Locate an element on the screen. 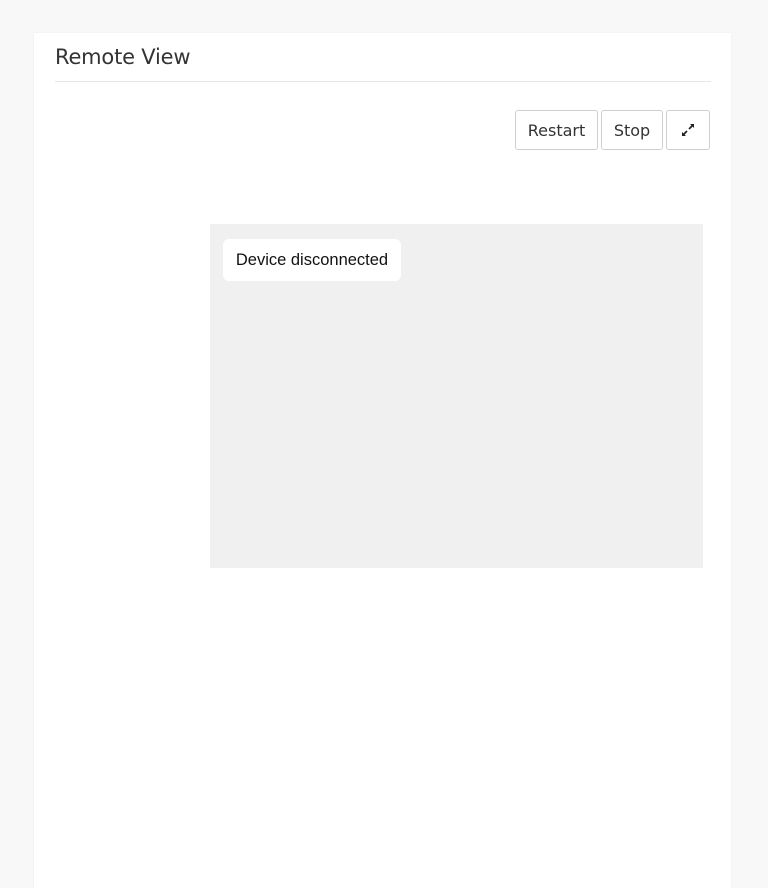  fullscreen-button is located at coordinates (688, 130).